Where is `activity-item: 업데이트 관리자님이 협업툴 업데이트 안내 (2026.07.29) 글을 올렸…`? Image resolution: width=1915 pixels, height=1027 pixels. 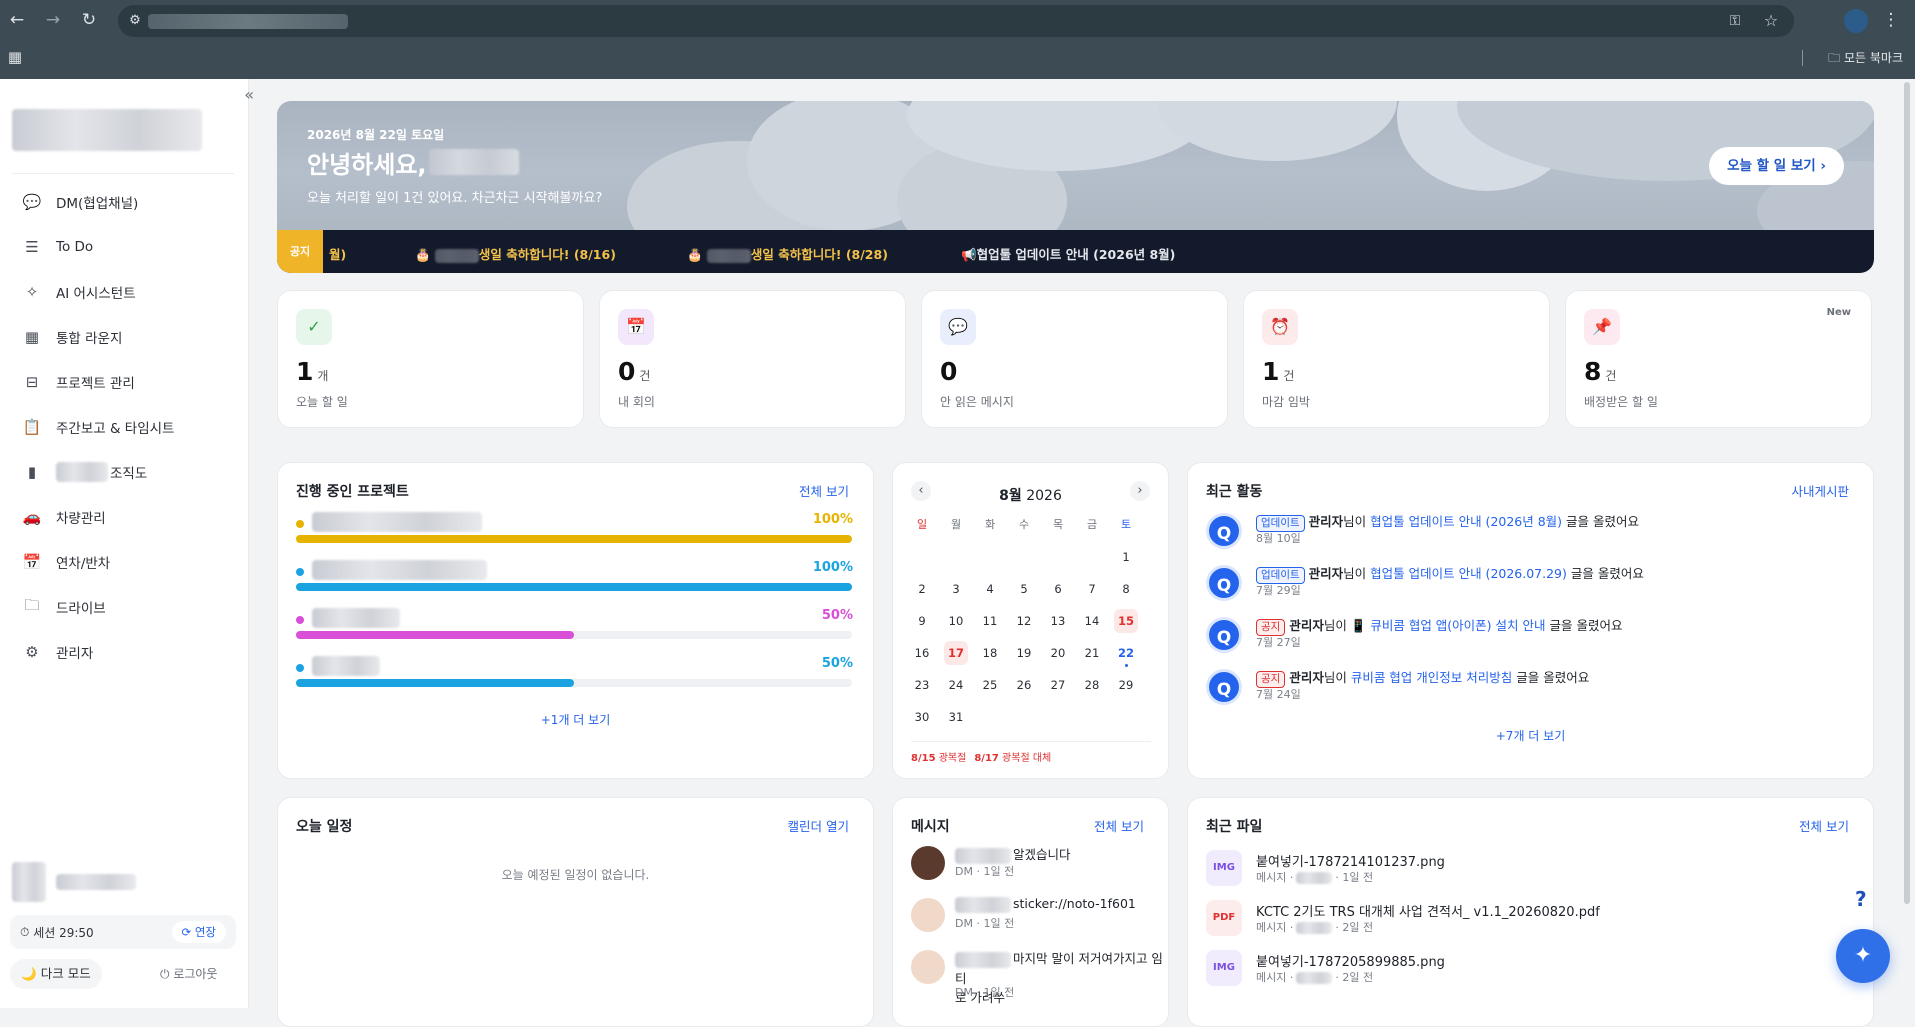
activity-item: 업데이트 관리자님이 협업툴 업데이트 안내 (2026.07.29) 글을 올렸… is located at coordinates (1450, 573).